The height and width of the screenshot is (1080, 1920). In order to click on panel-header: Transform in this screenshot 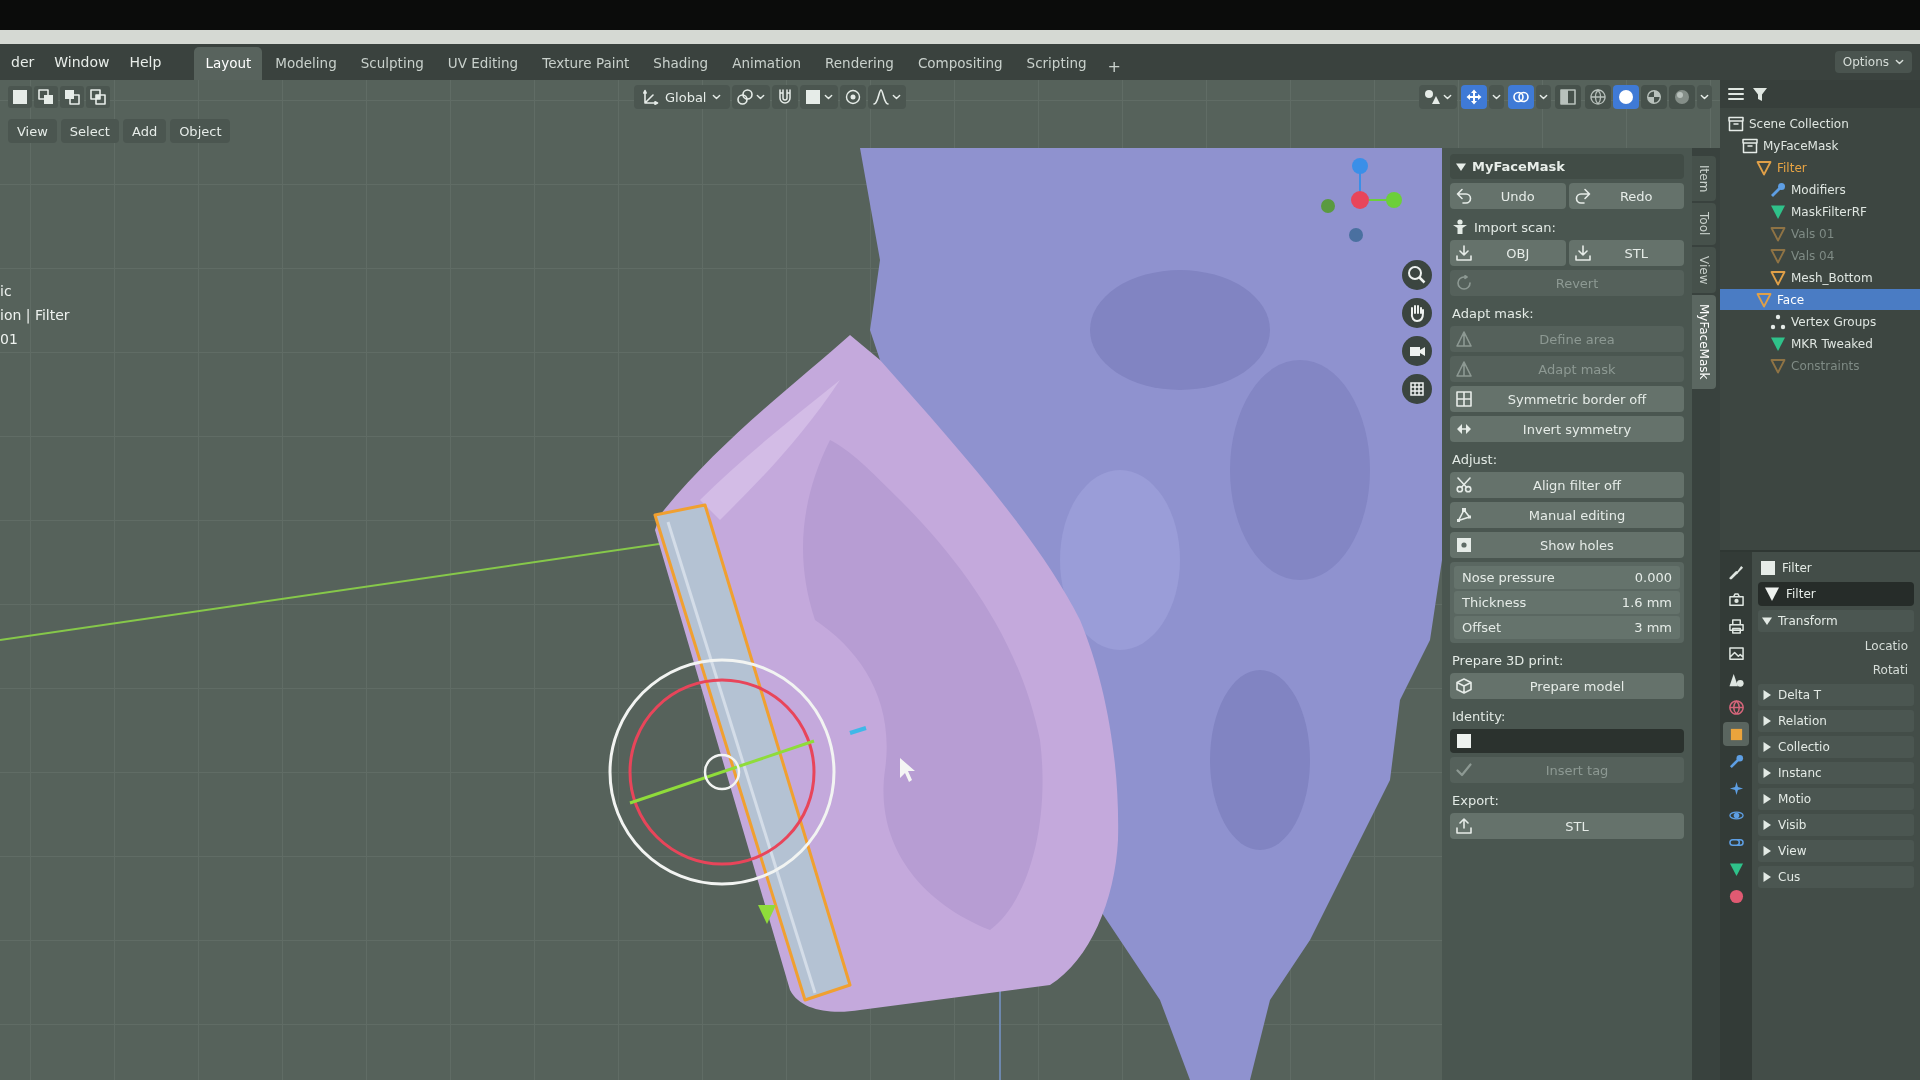, I will do `click(1836, 621)`.